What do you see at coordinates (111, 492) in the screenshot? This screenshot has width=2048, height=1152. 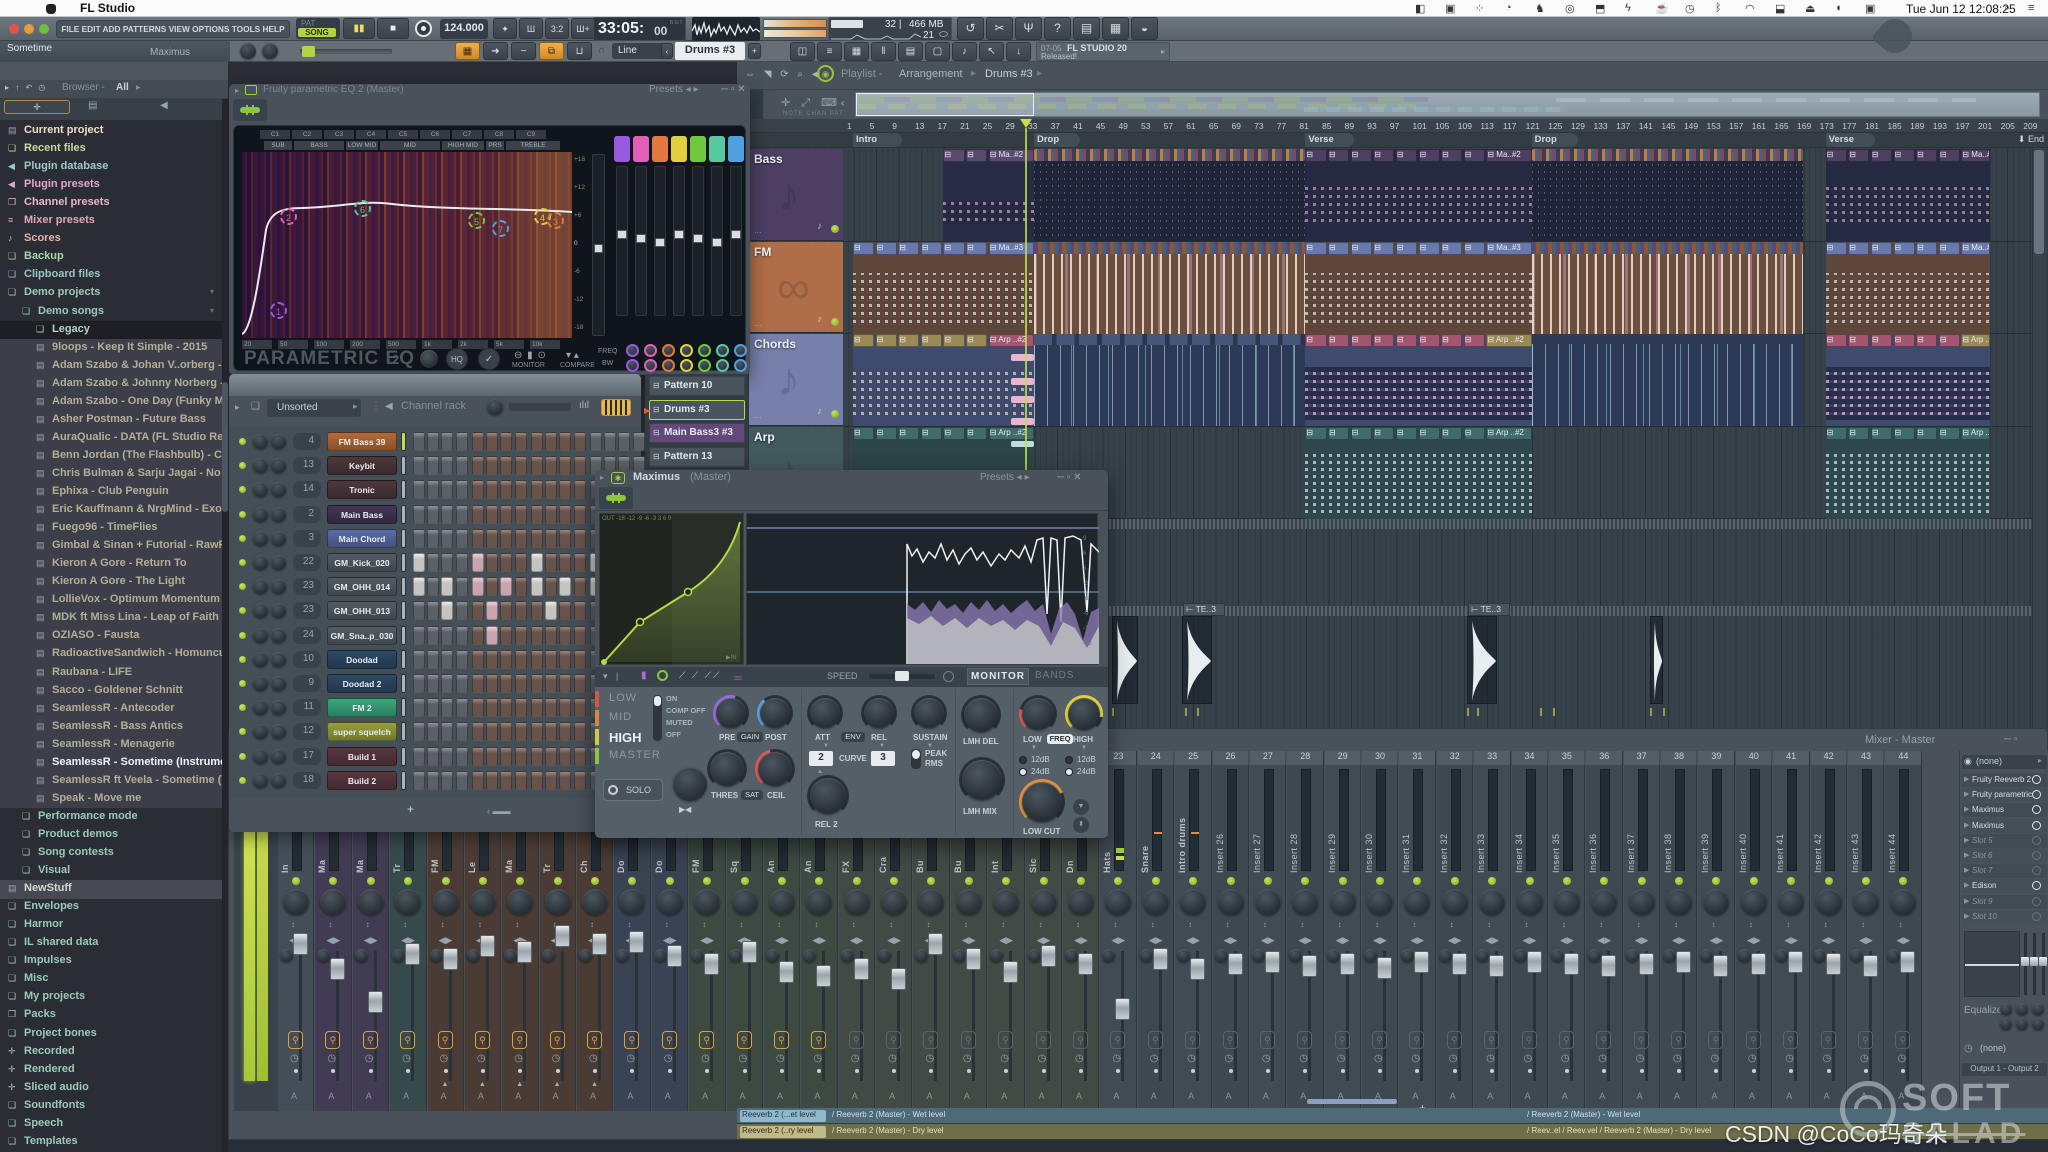 I see `browser-item: ▤ Ephixa - Club Penguin` at bounding box center [111, 492].